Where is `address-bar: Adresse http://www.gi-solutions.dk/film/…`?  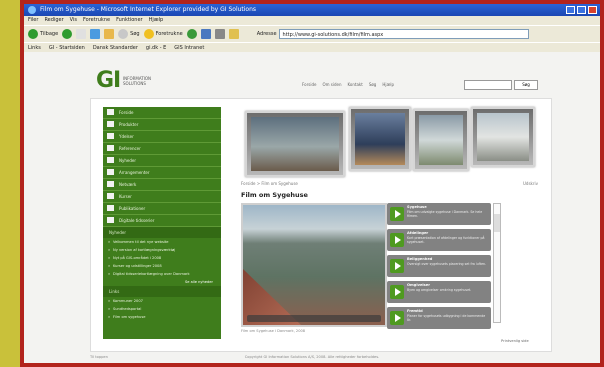 address-bar: Adresse http://www.gi-solutions.dk/film/… is located at coordinates (393, 34).